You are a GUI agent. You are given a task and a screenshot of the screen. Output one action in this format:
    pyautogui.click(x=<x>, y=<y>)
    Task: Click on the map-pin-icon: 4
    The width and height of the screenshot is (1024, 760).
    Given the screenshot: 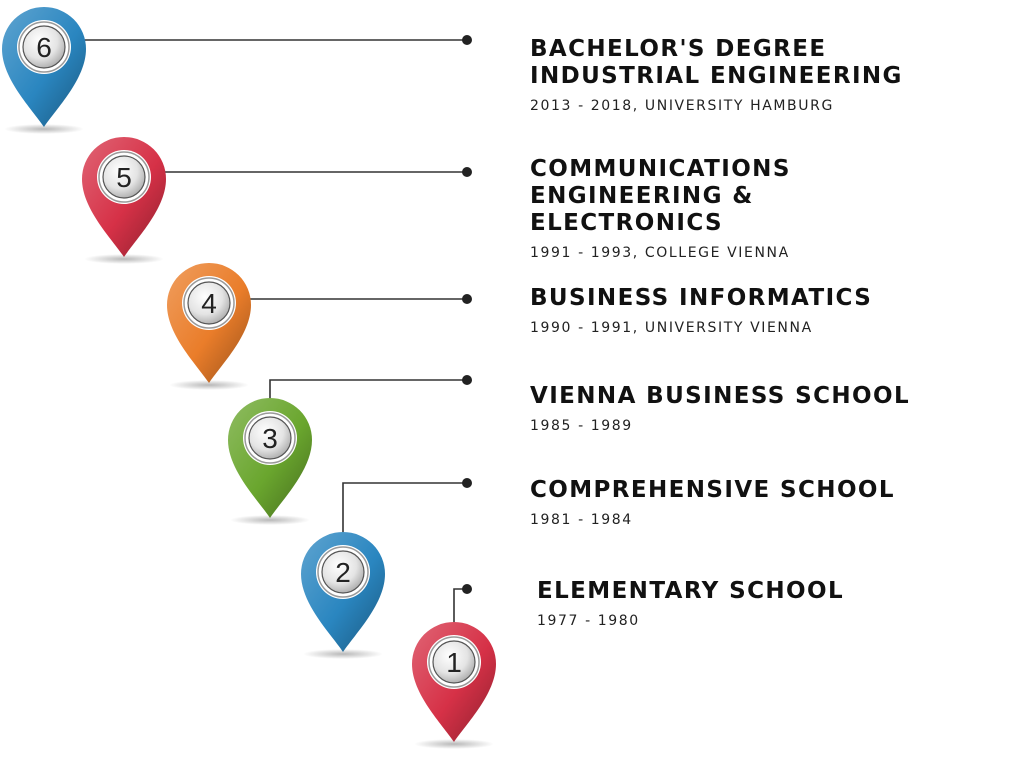 What is the action you would take?
    pyautogui.click(x=209, y=326)
    